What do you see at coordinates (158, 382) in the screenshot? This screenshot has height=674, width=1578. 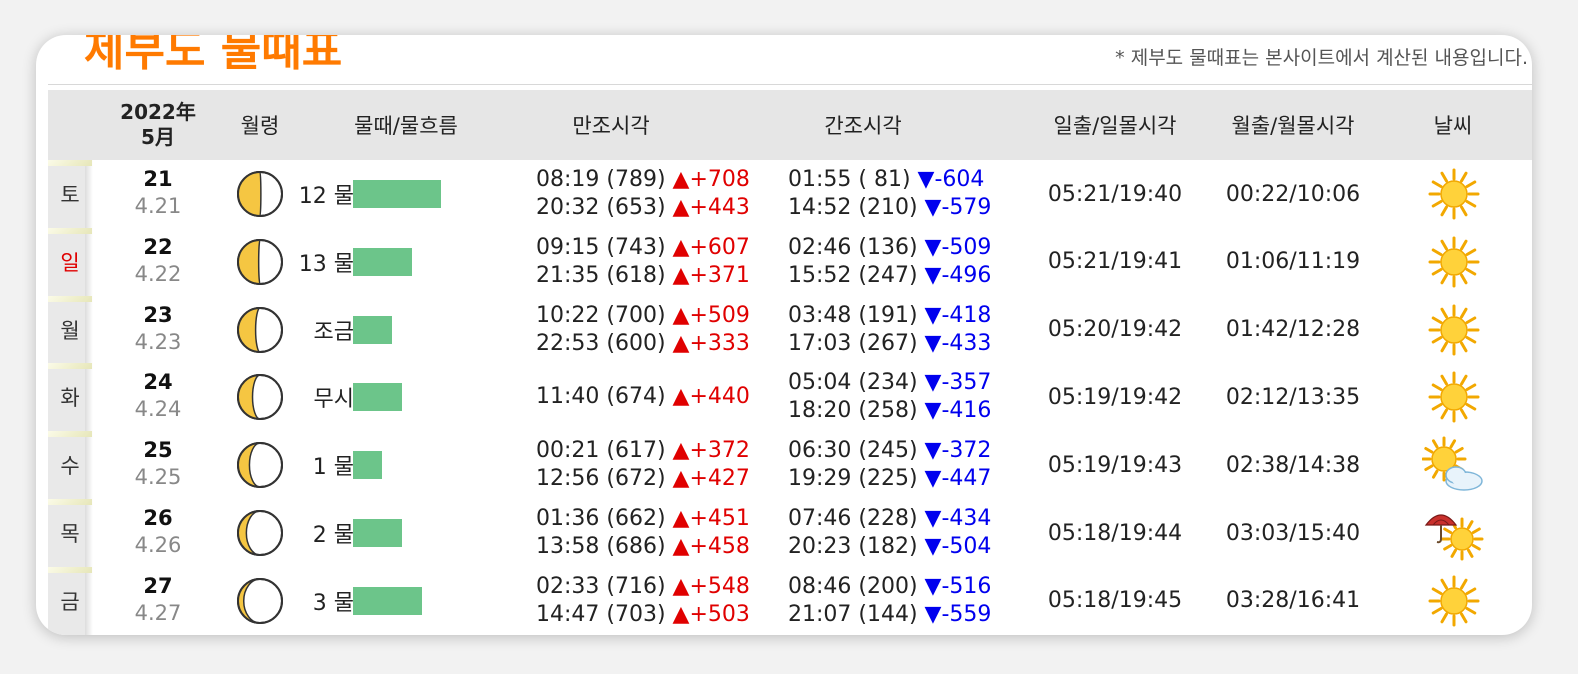 I see `solar-day: 24` at bounding box center [158, 382].